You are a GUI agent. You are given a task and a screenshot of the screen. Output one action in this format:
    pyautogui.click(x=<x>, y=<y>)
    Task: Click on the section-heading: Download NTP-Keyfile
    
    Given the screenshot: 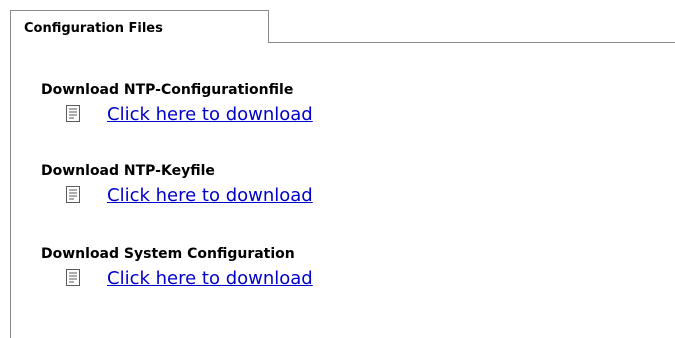 What is the action you would take?
    pyautogui.click(x=128, y=171)
    